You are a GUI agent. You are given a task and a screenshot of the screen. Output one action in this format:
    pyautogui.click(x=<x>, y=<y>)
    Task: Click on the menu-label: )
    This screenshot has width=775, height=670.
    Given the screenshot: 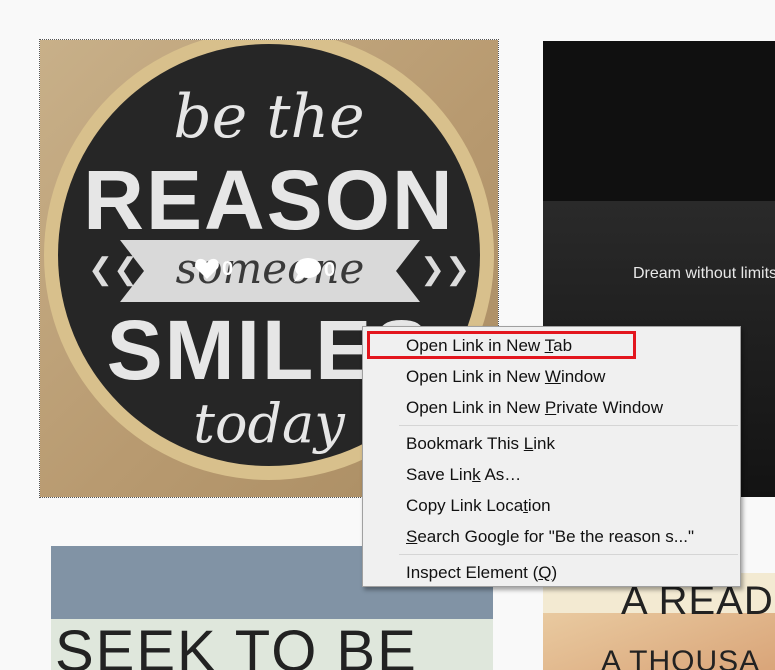 What is the action you would take?
    pyautogui.click(x=554, y=572)
    